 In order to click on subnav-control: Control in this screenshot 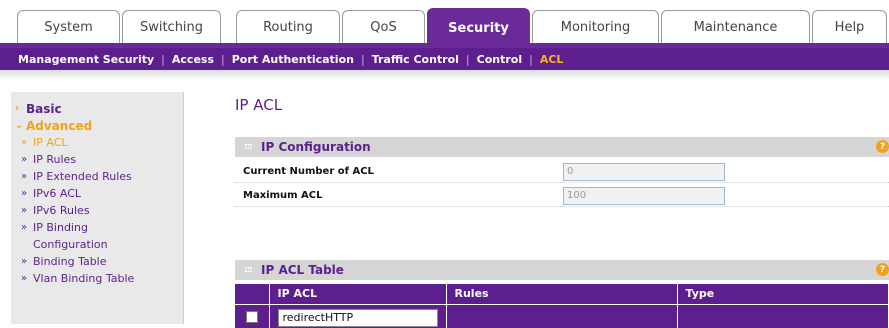, I will do `click(499, 59)`.